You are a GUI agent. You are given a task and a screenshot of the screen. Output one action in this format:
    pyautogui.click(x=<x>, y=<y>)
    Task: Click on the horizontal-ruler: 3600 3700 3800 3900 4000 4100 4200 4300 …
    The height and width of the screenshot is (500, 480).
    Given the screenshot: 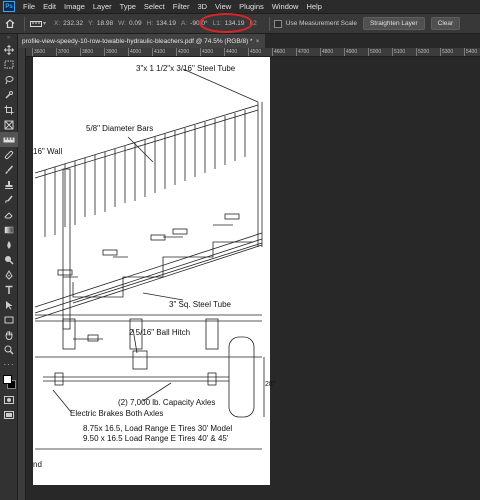 What is the action you would take?
    pyautogui.click(x=253, y=52)
    